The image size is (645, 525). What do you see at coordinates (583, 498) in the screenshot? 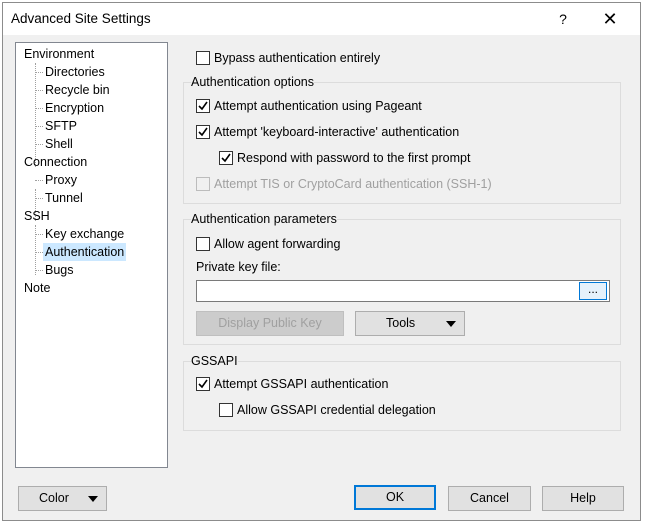
I see `help-button: Help` at bounding box center [583, 498].